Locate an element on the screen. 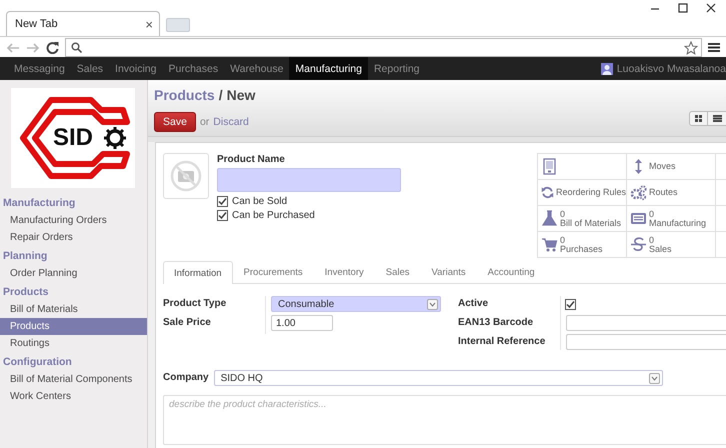 The width and height of the screenshot is (726, 448). tab-title: New Tab is located at coordinates (36, 24).